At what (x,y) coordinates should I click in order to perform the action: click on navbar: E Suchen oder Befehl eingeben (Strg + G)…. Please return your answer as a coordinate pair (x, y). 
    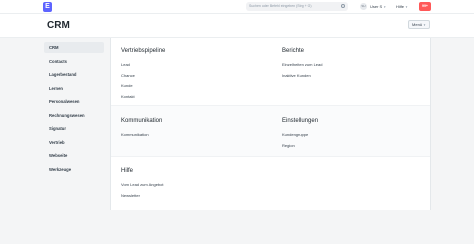
    Looking at the image, I should click on (237, 7).